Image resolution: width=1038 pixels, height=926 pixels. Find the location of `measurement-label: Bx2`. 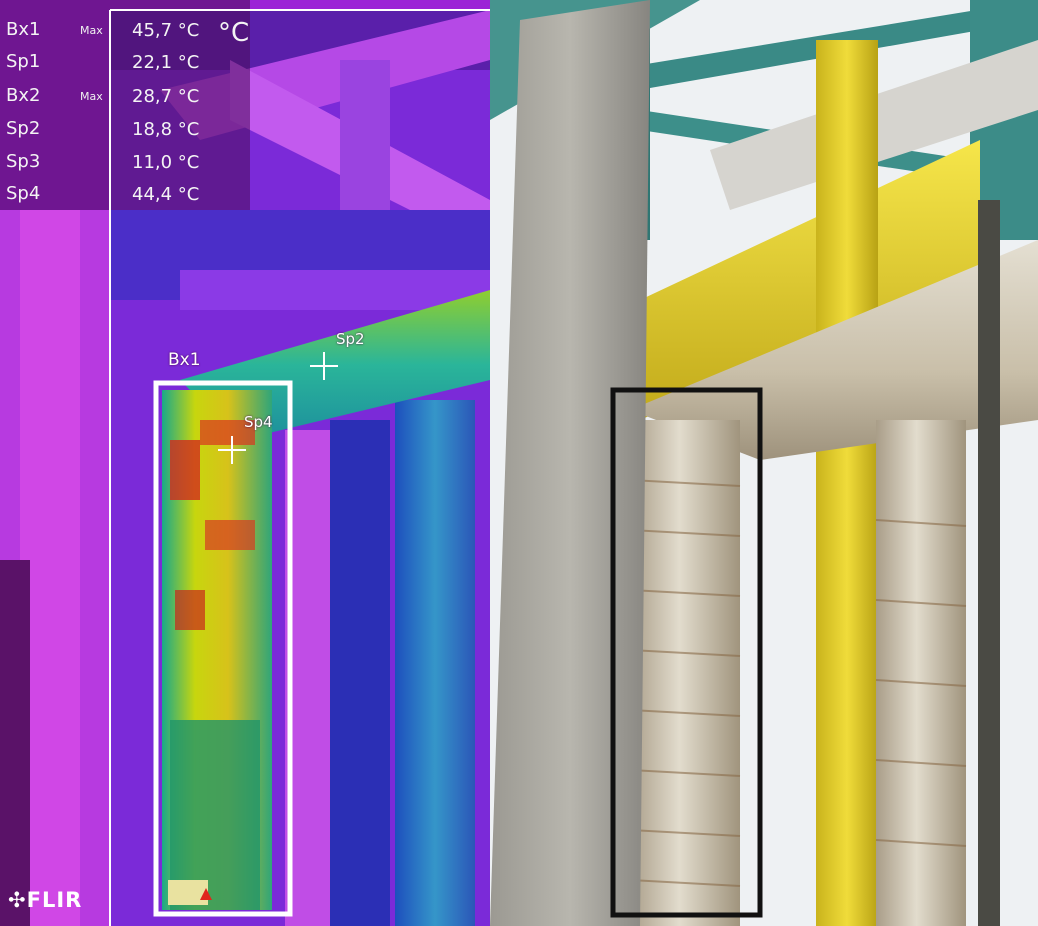

measurement-label: Bx2 is located at coordinates (23, 95).